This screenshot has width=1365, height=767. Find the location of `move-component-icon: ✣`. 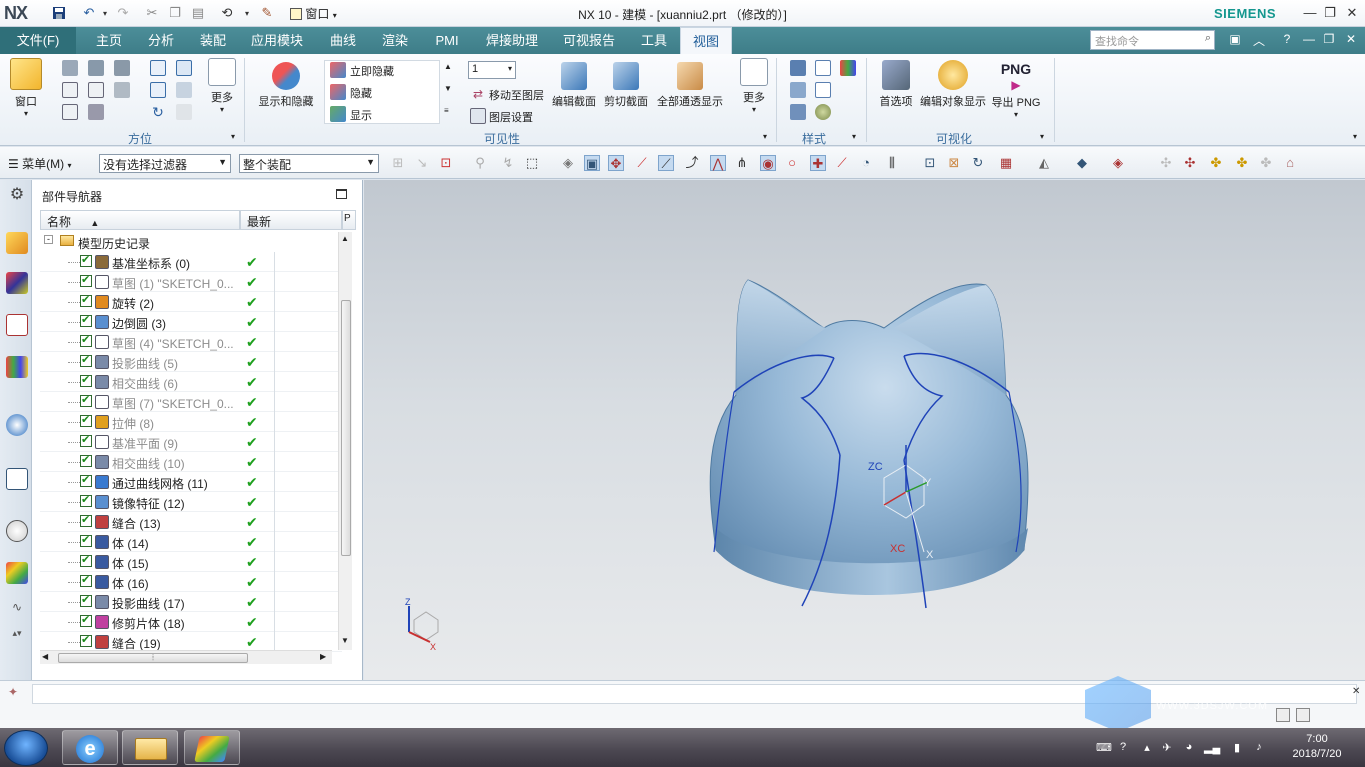

move-component-icon: ✣ is located at coordinates (1190, 163).